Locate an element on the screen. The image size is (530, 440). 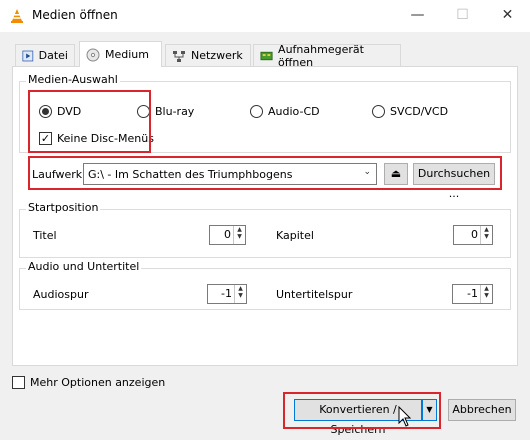
network-icon is located at coordinates (179, 56).